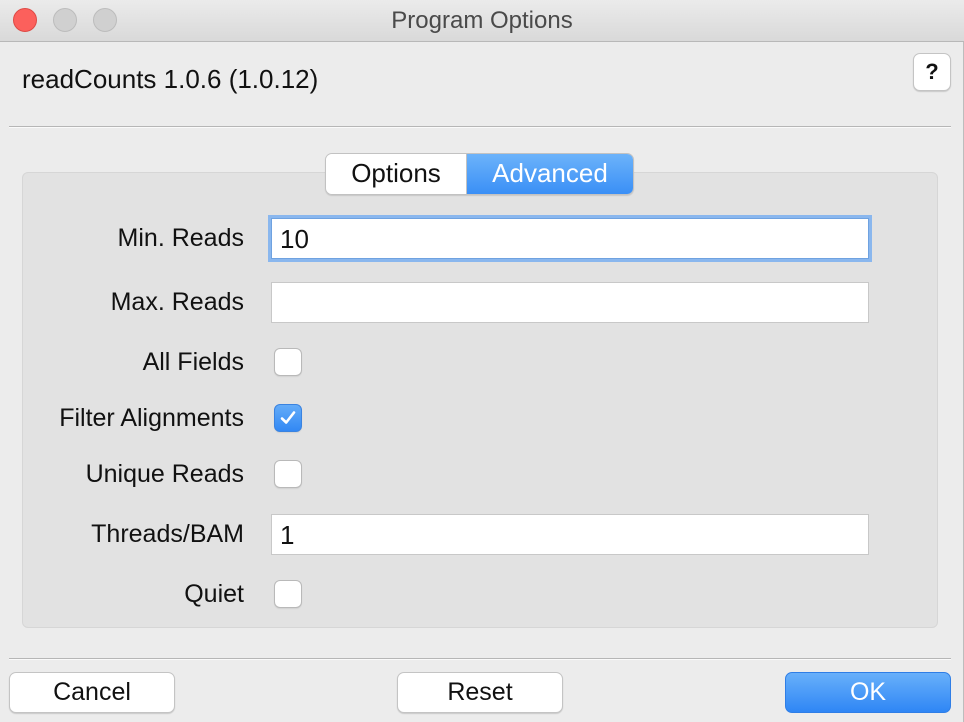 This screenshot has height=722, width=964. I want to click on threads-bam-label: Threads/BAM, so click(167, 534).